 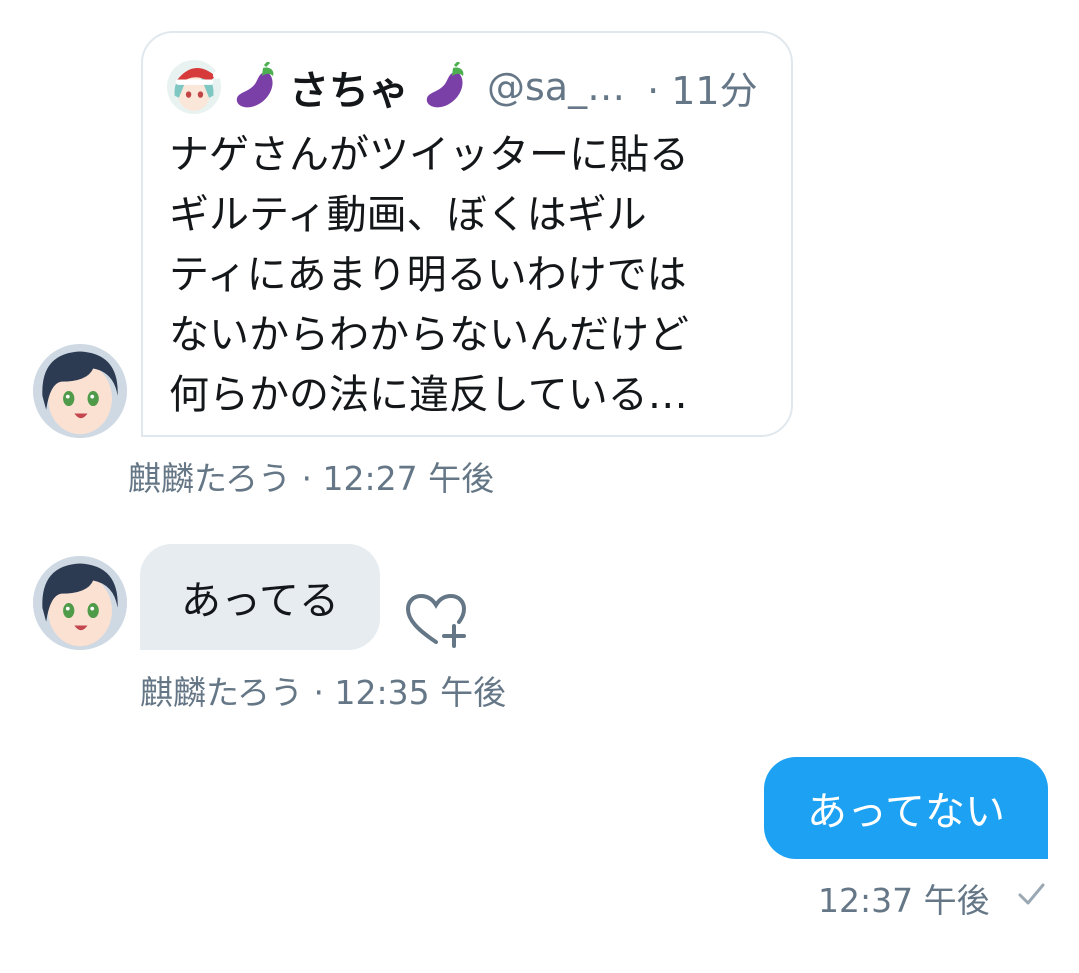 I want to click on message-timestamp: · 12:35 午後, so click(x=410, y=692).